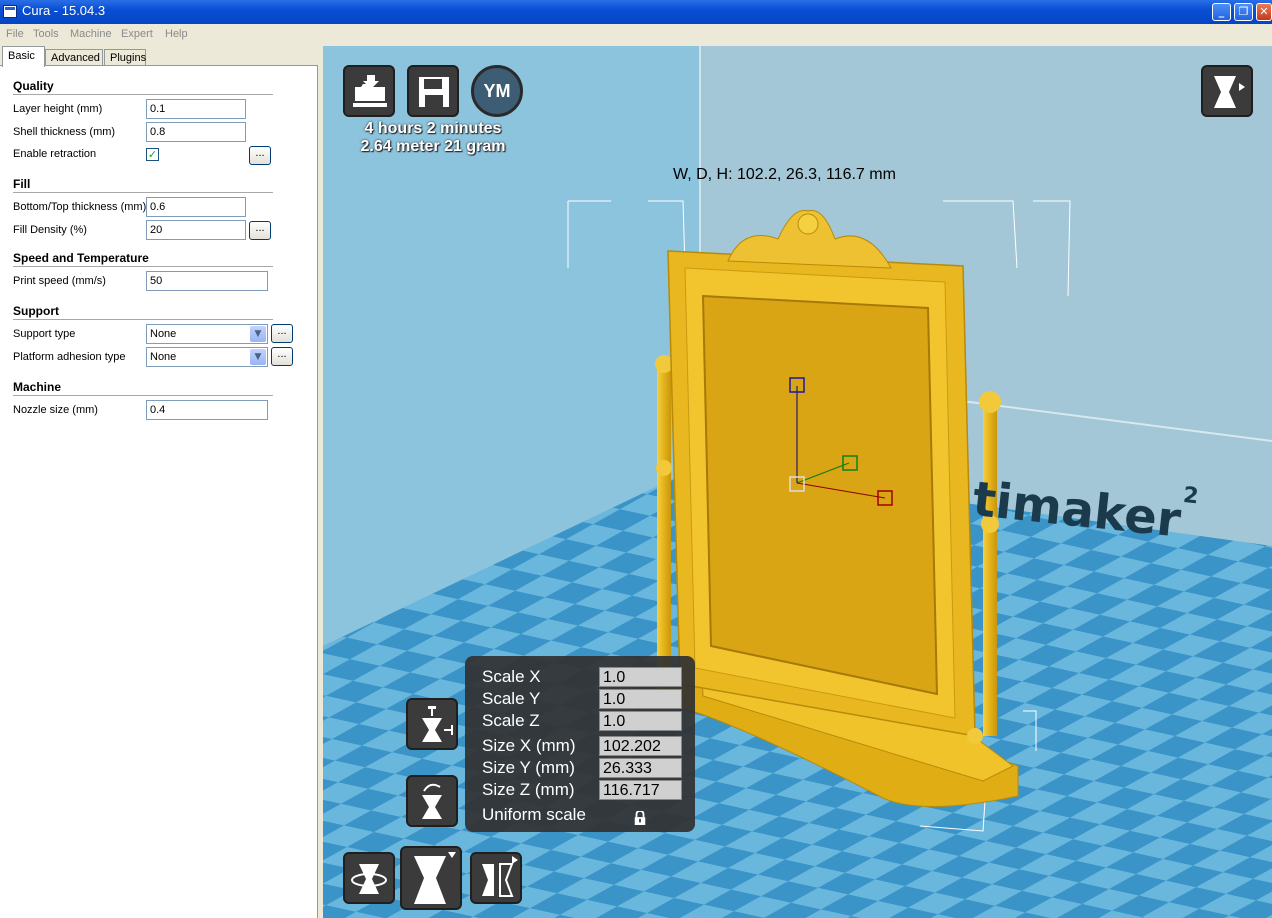 The height and width of the screenshot is (918, 1272). Describe the element at coordinates (640, 818) in the screenshot. I see `lock-icon` at that location.